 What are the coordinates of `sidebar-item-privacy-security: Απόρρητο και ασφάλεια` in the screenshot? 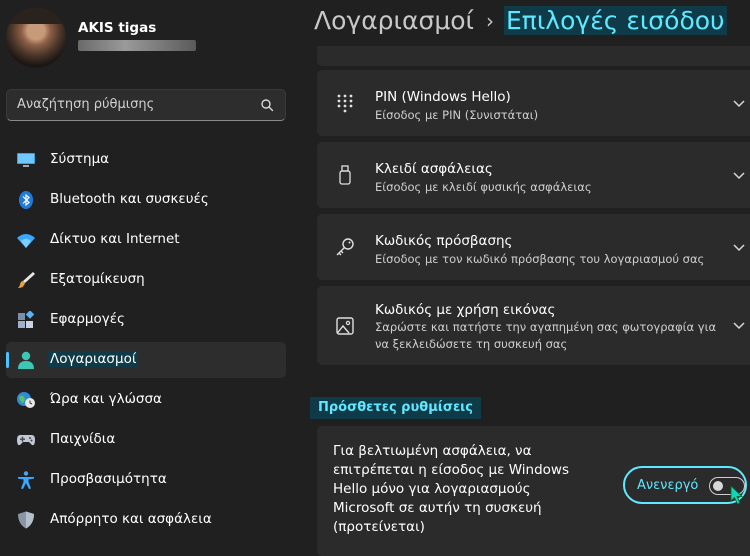 It's located at (146, 520).